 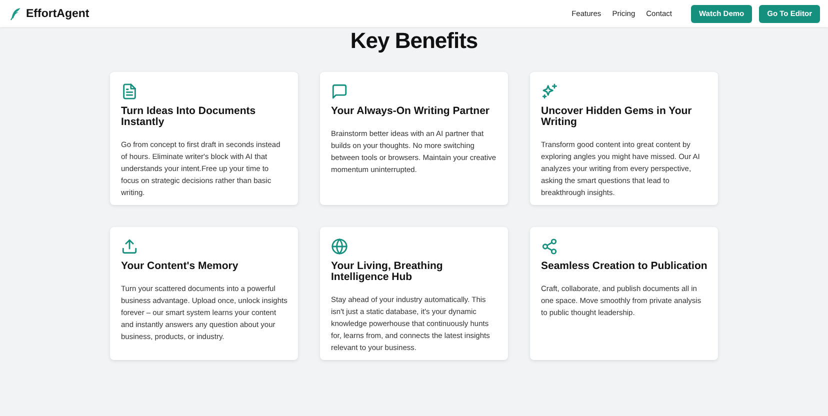 What do you see at coordinates (129, 91) in the screenshot?
I see `document-icon` at bounding box center [129, 91].